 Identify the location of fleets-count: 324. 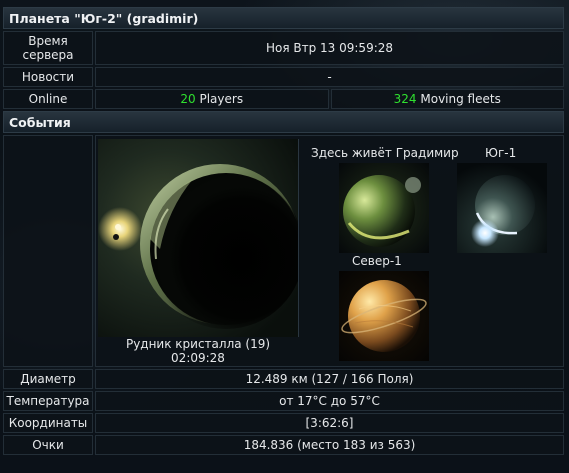
(405, 99).